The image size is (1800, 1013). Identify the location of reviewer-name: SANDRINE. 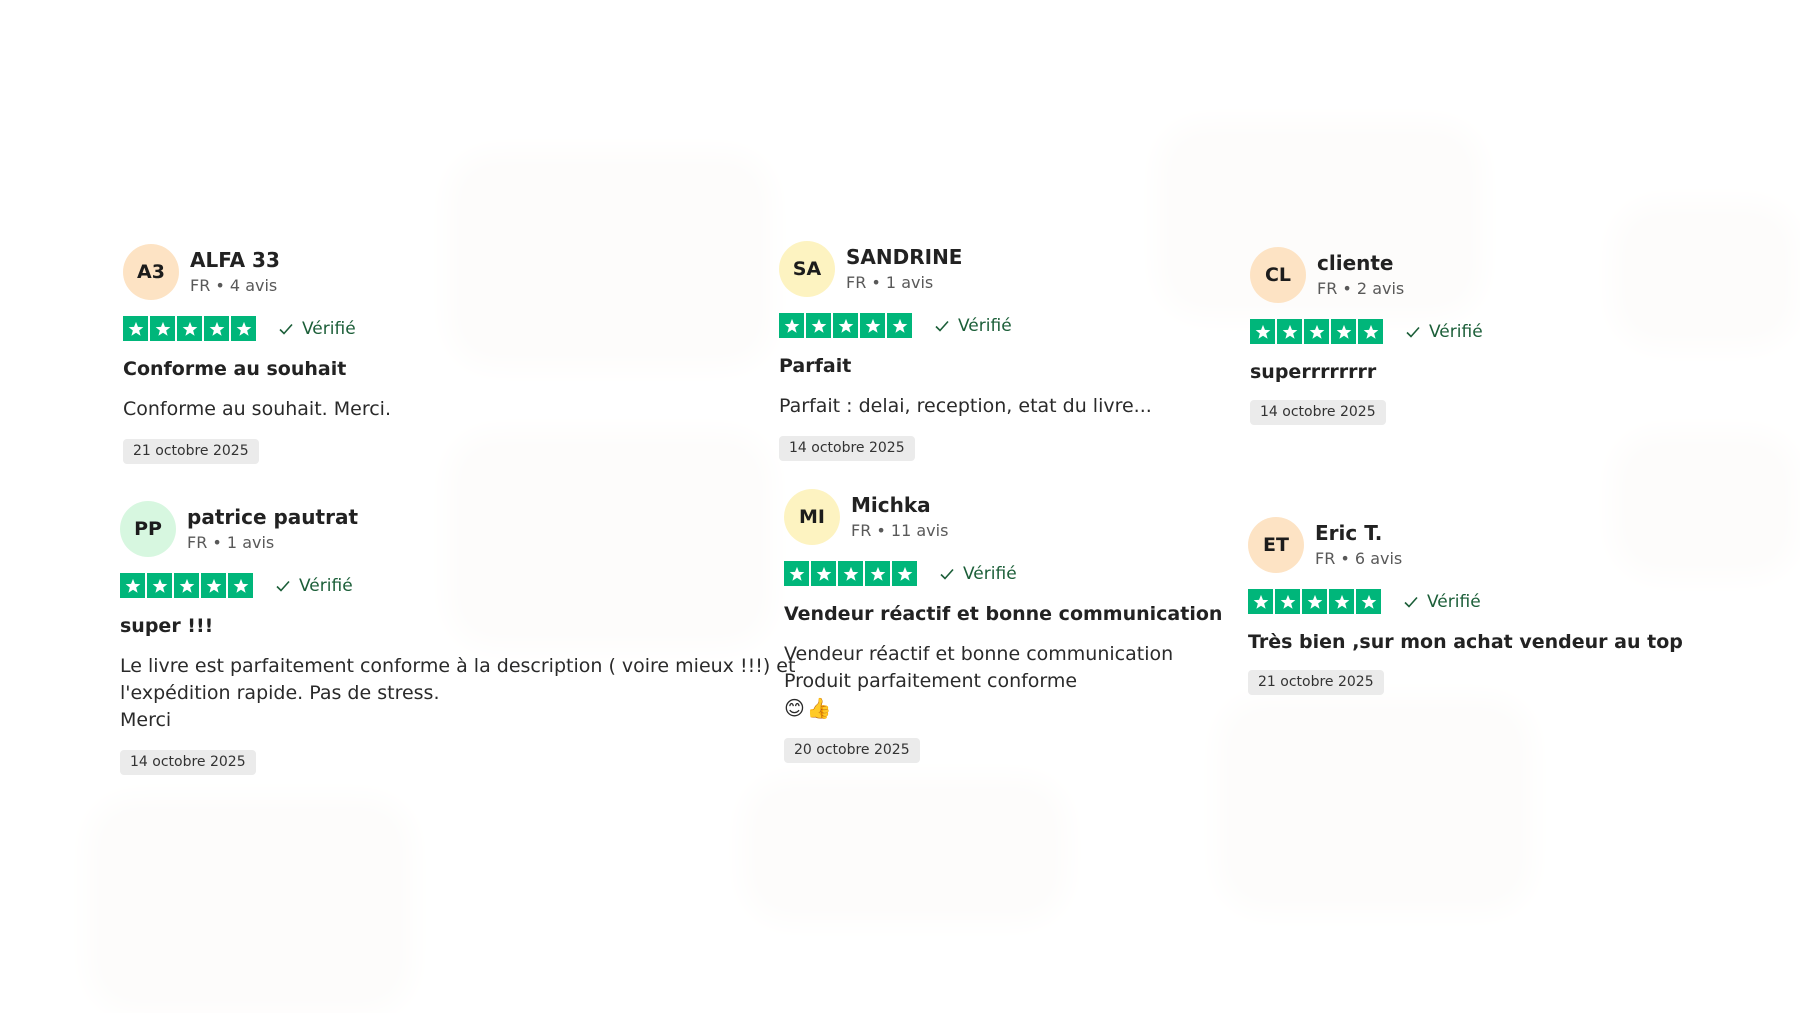
(904, 257).